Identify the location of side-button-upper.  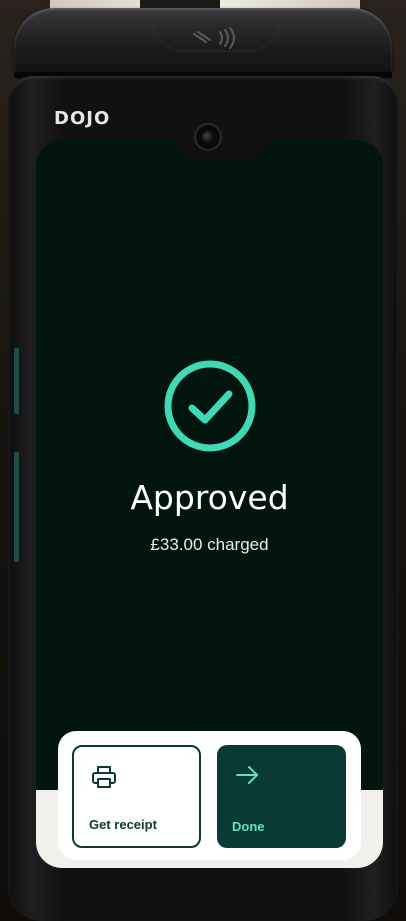
(16, 381).